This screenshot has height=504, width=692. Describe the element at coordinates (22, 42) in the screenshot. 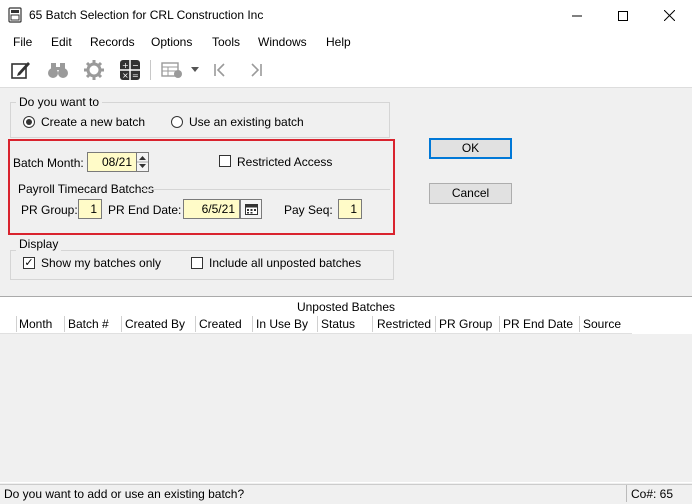

I see `menu-file: File` at that location.